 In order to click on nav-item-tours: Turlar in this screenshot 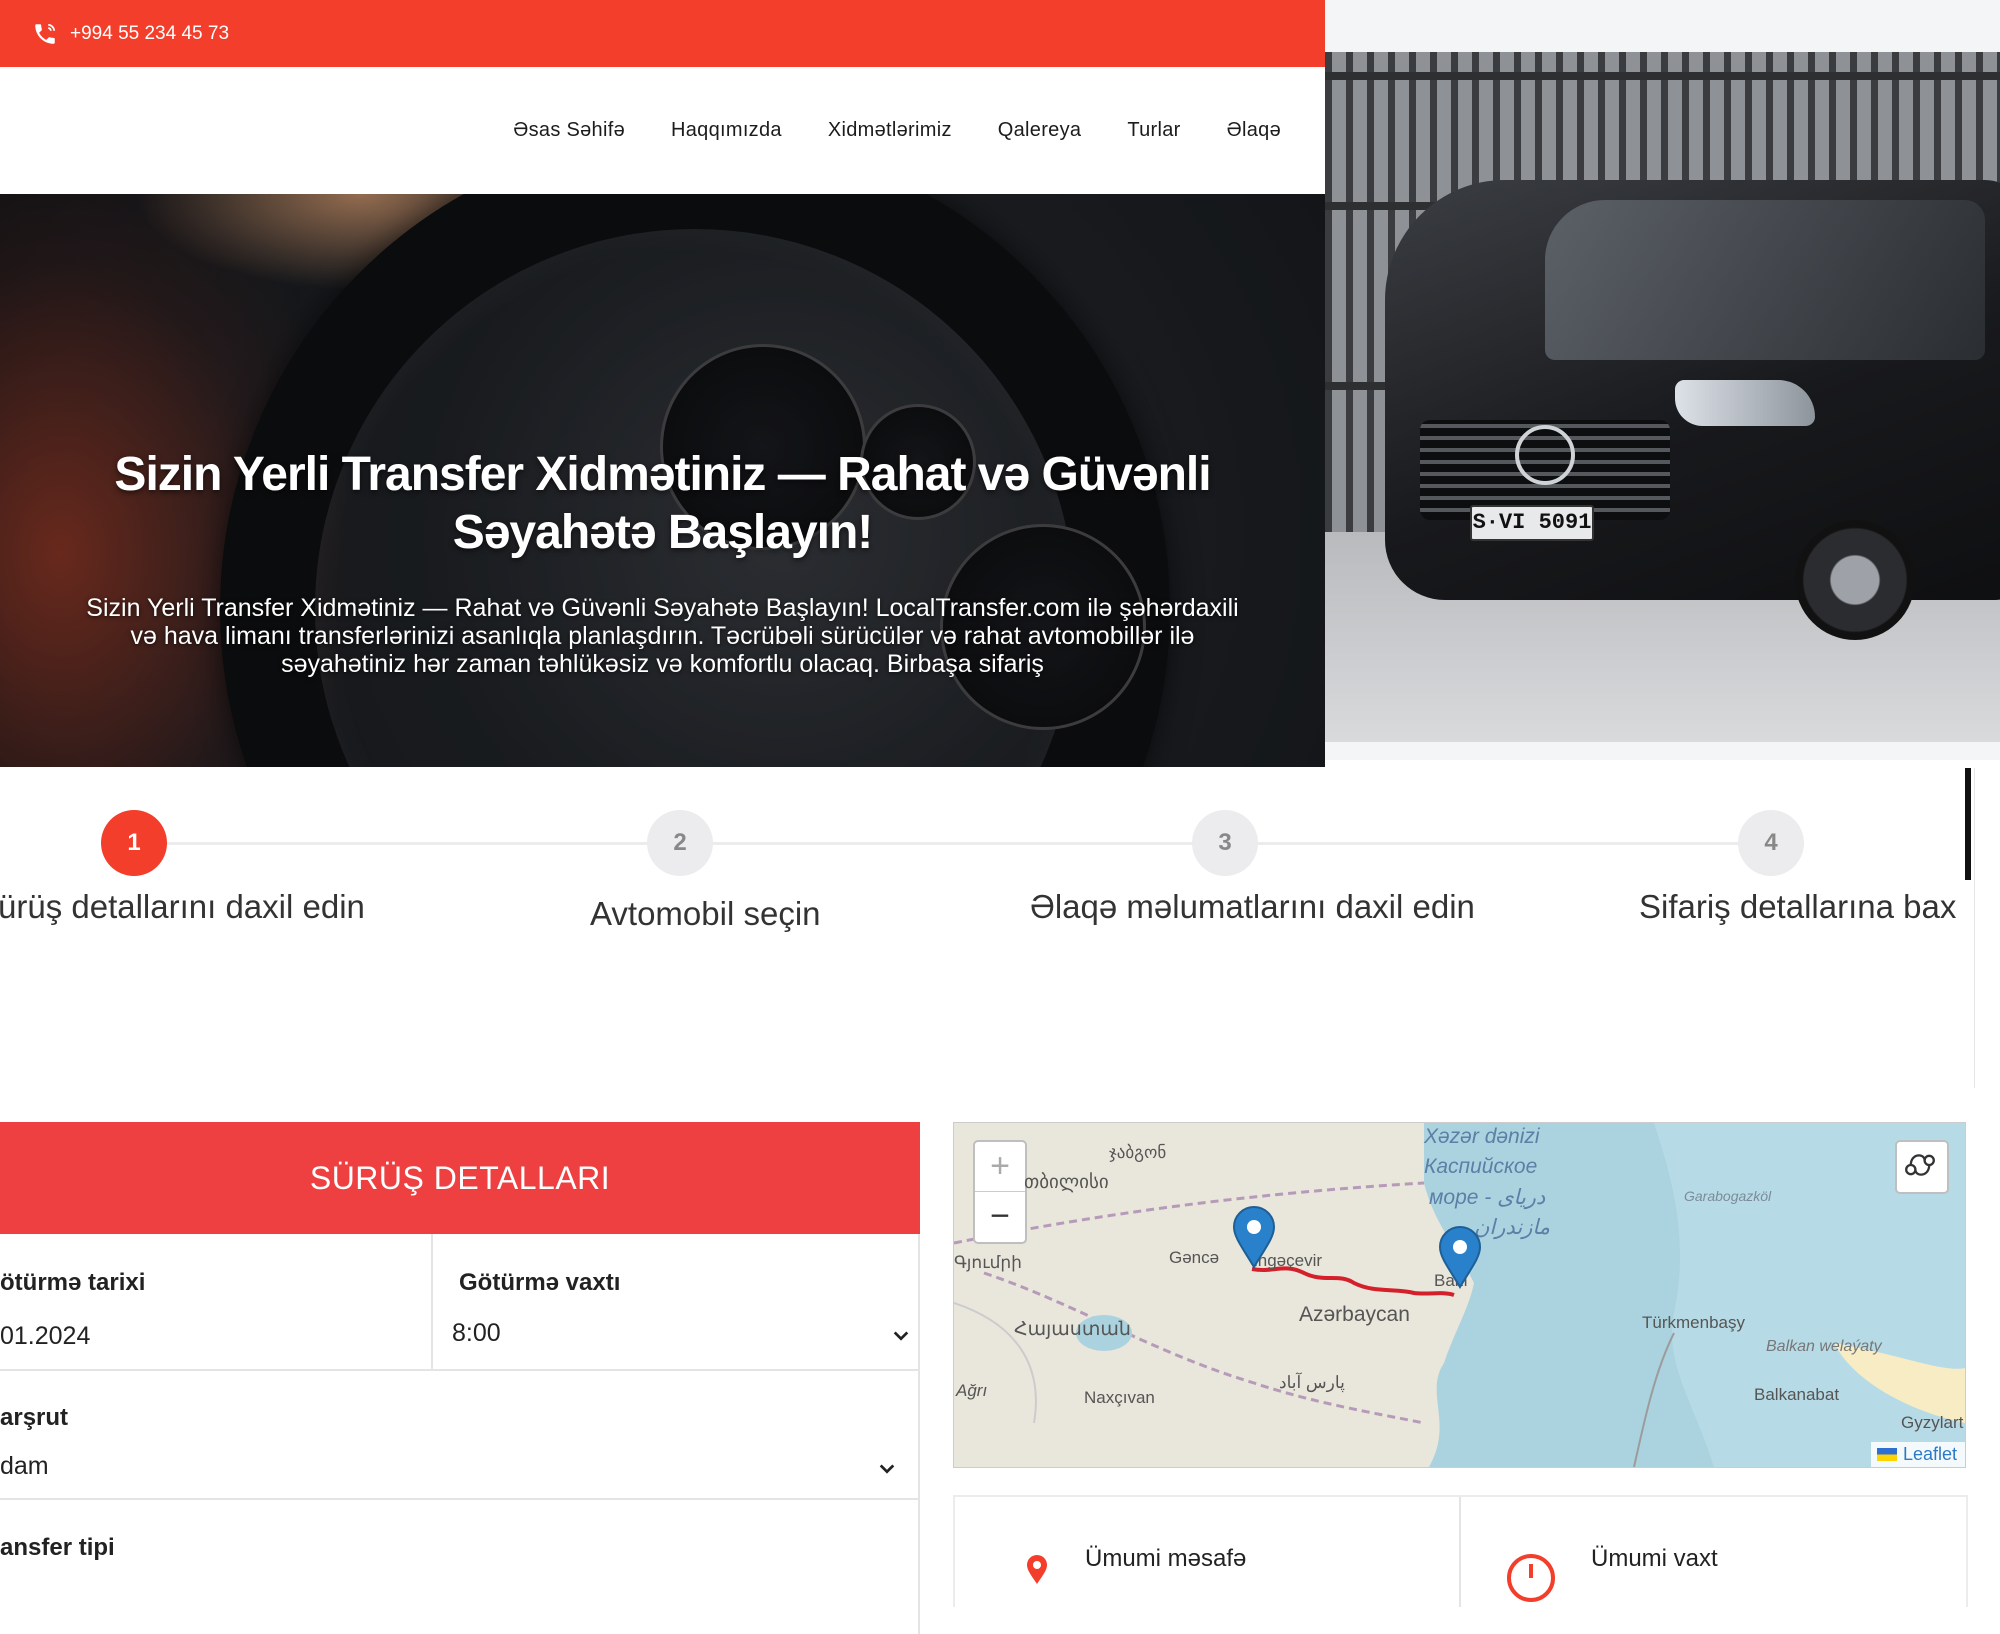, I will do `click(1153, 130)`.